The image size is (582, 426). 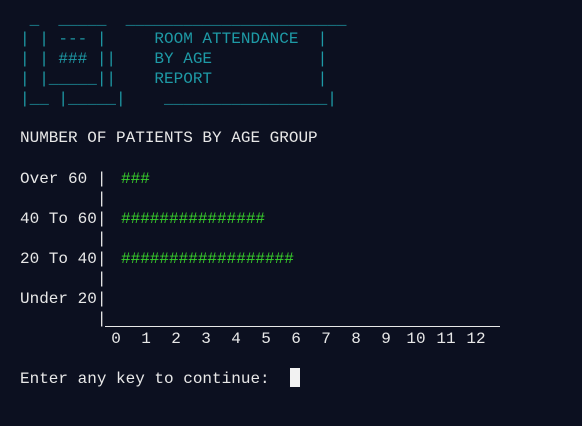 What do you see at coordinates (63, 219) in the screenshot?
I see `row-label-40-to-60: 40 To 60|` at bounding box center [63, 219].